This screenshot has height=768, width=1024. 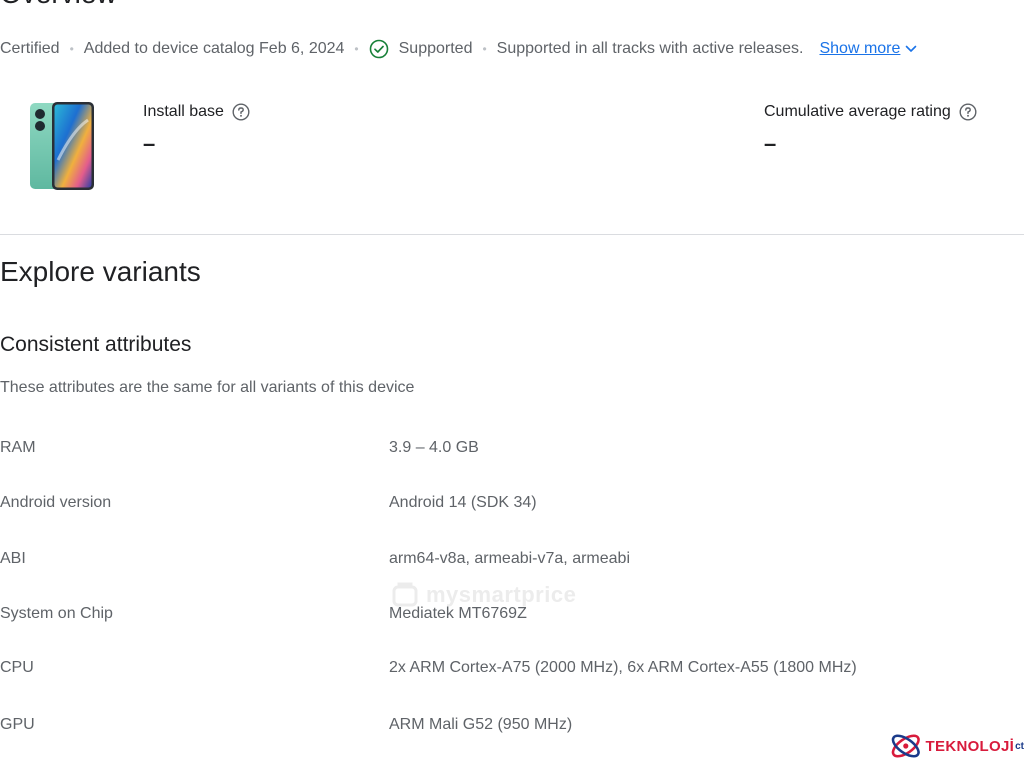 I want to click on rating-label: Cumulative average rating, so click(x=857, y=111).